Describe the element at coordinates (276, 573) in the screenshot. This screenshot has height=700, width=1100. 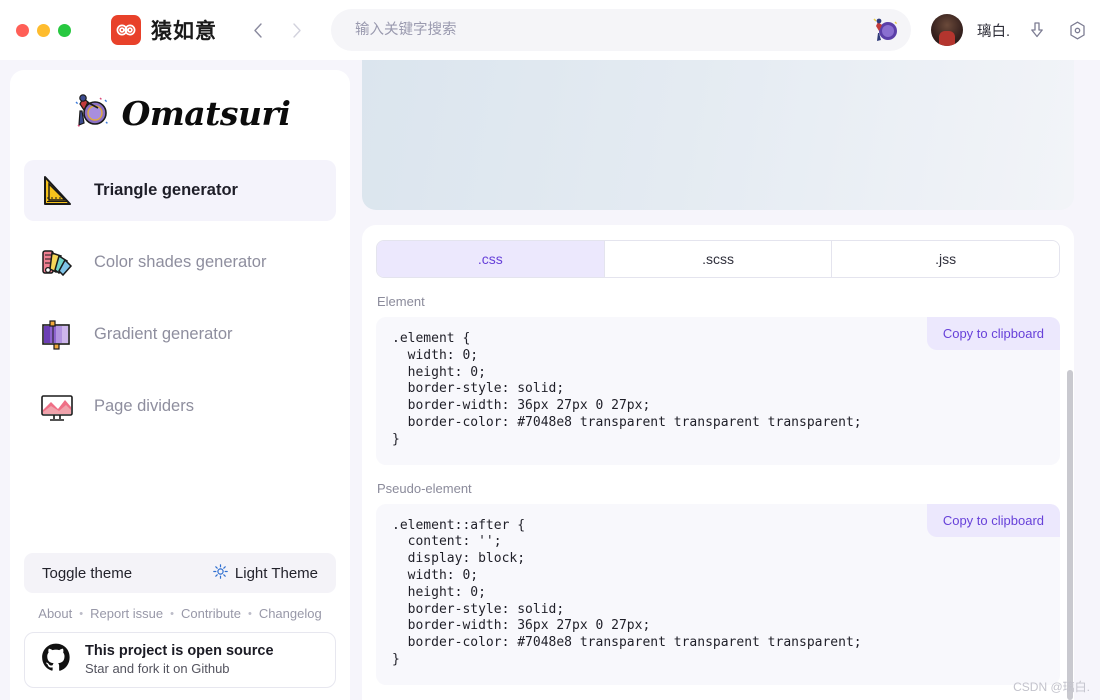
I see `theme-value: Light Theme` at that location.